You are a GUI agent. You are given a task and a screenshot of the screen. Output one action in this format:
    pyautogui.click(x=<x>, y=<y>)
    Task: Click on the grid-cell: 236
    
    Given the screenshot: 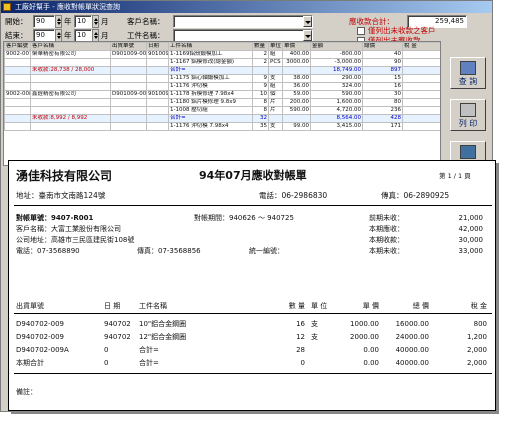 What is the action you would take?
    pyautogui.click(x=382, y=110)
    